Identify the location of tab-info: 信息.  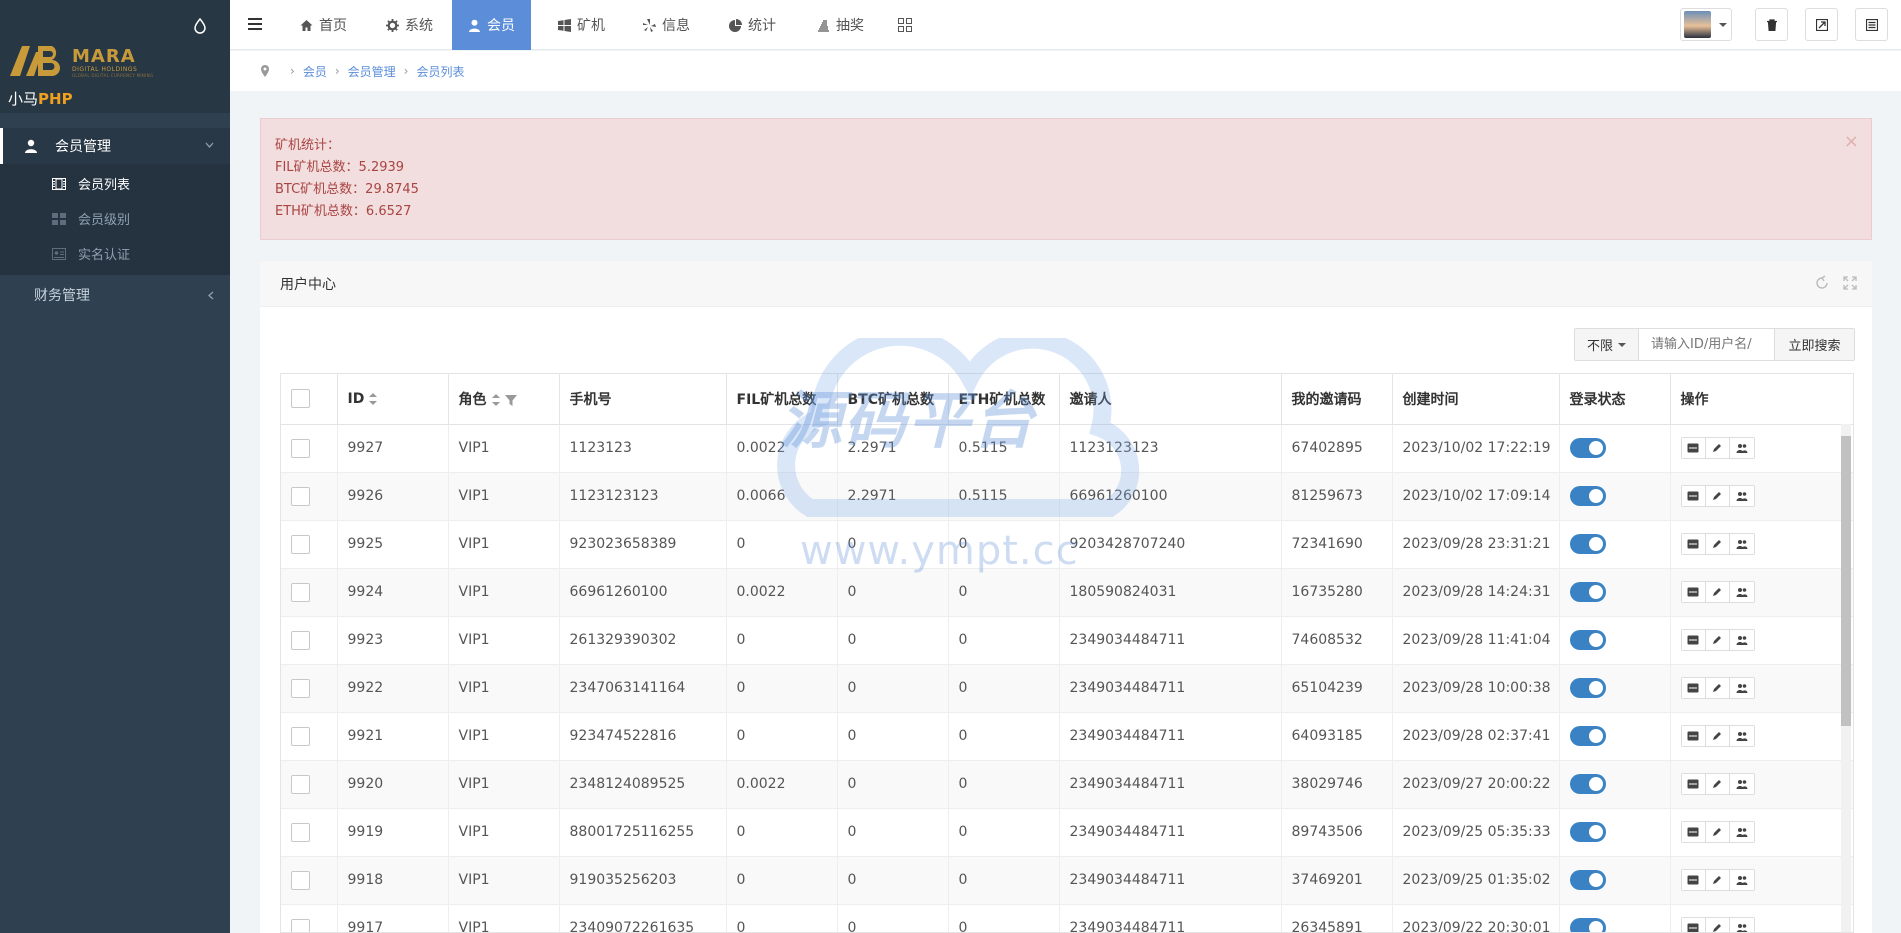
(666, 25).